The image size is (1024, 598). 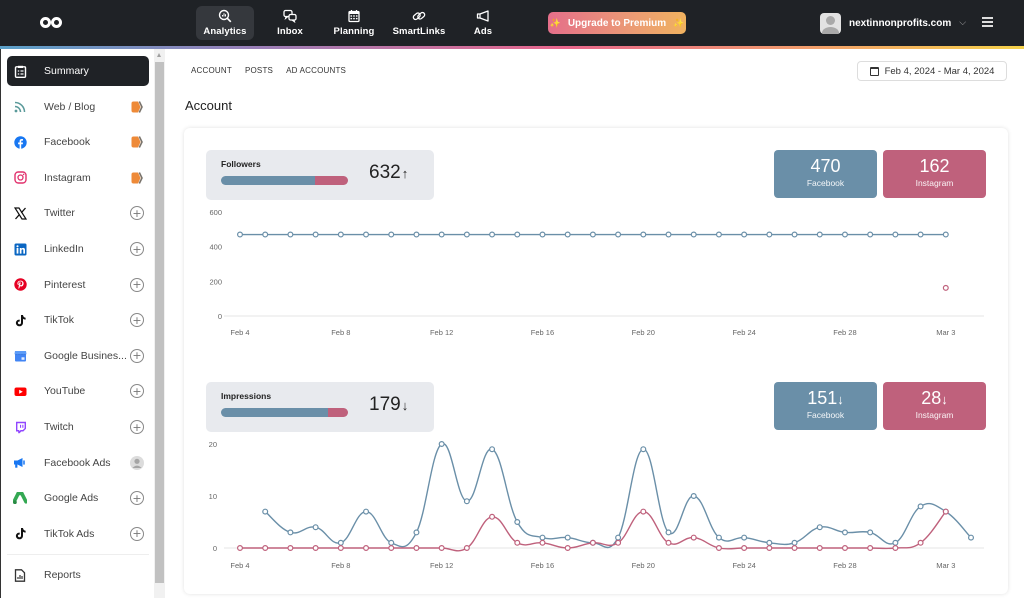 I want to click on sidebar-item-twitter: Twitter +, so click(x=78, y=213).